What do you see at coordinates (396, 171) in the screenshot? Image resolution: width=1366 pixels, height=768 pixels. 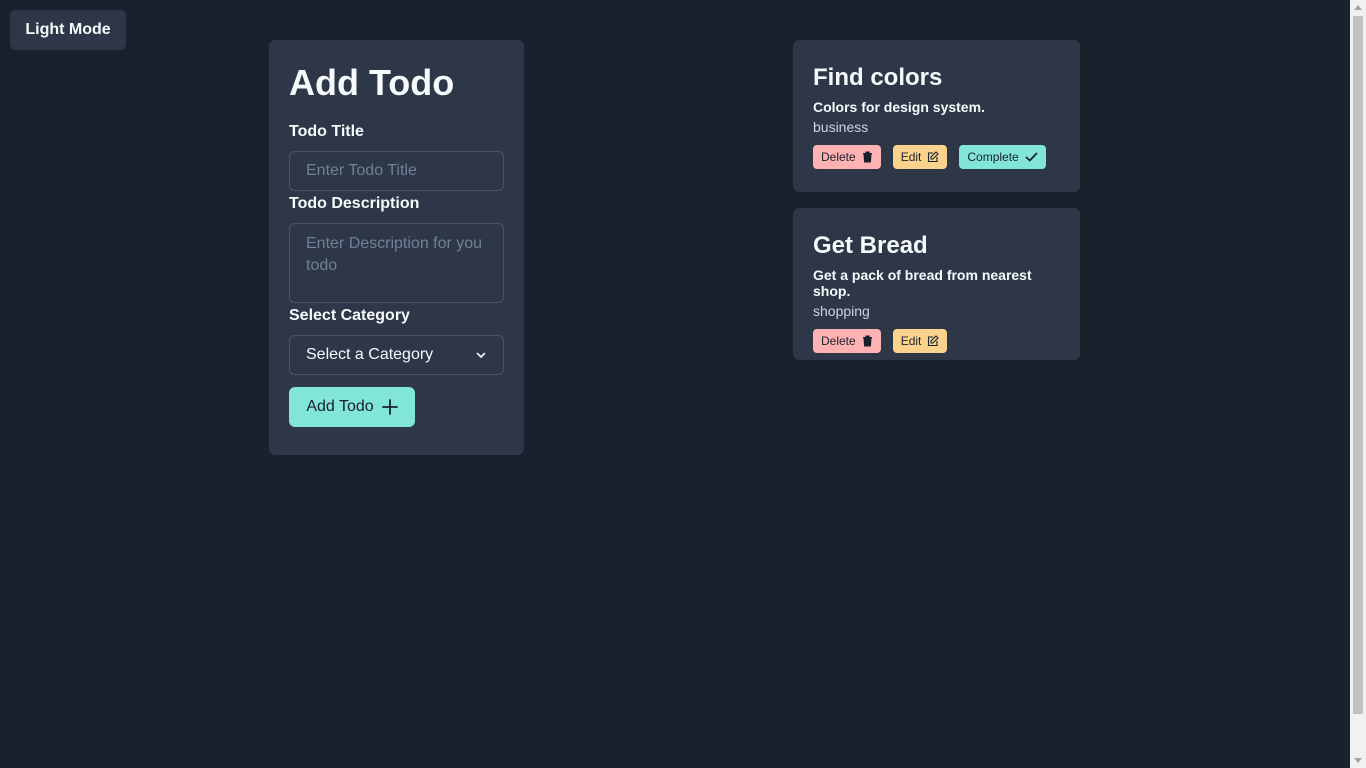 I see `todo-title-input` at bounding box center [396, 171].